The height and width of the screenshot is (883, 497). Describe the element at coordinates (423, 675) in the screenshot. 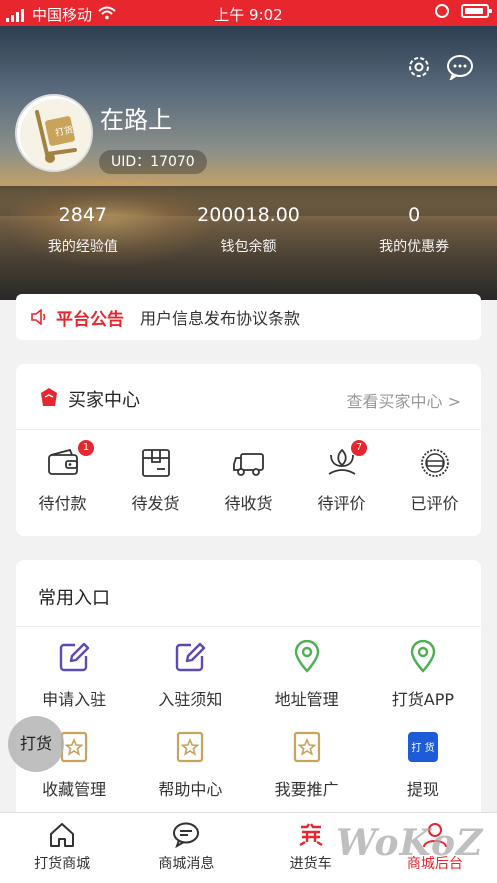

I see `entry-dahuo-app: 打货APP` at that location.